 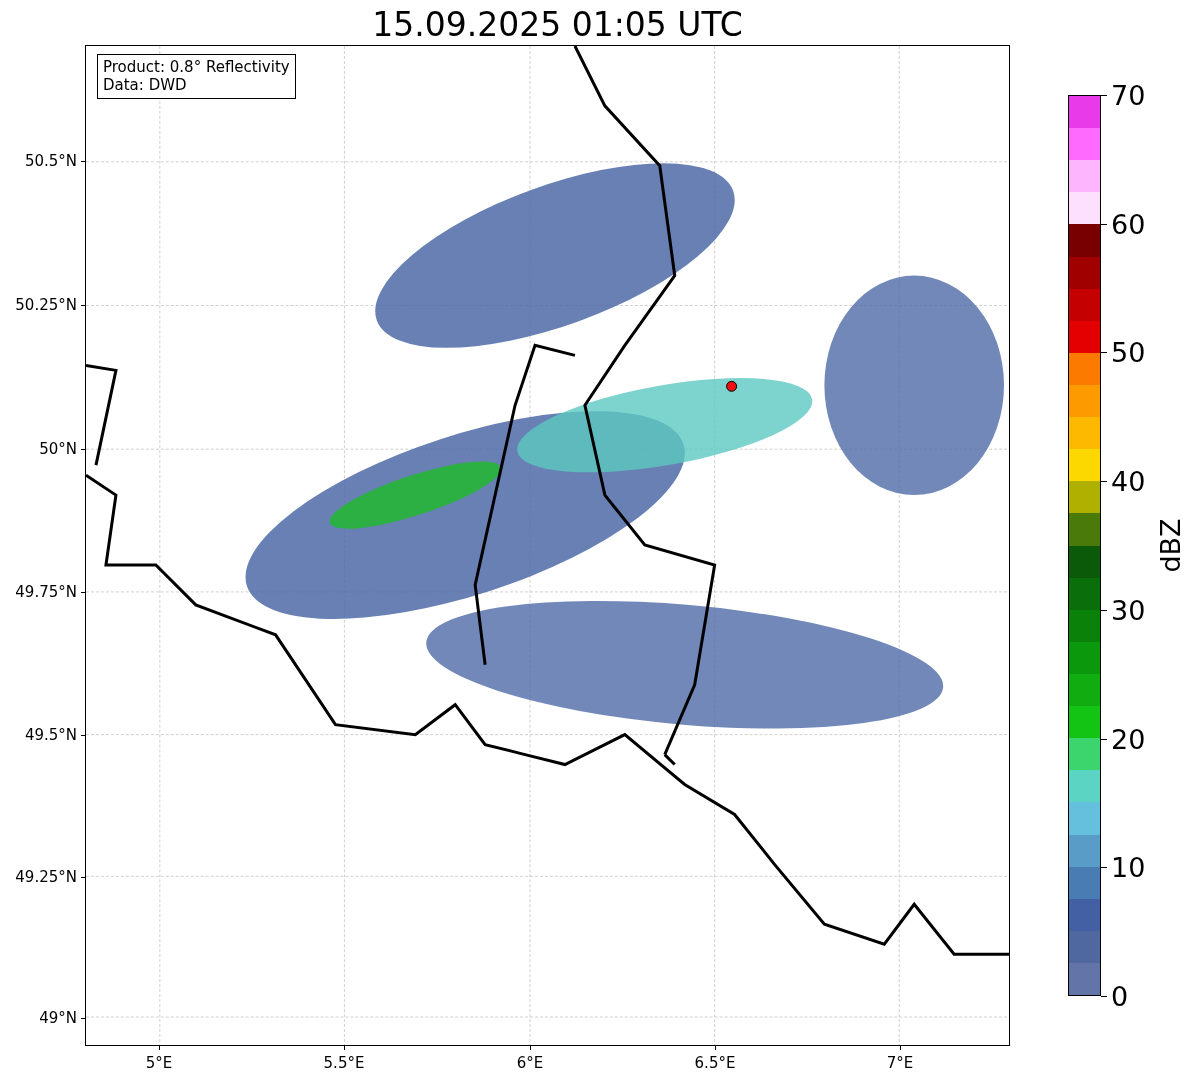 I want to click on axis-tick-label: 6.5°E, so click(x=715, y=1063).